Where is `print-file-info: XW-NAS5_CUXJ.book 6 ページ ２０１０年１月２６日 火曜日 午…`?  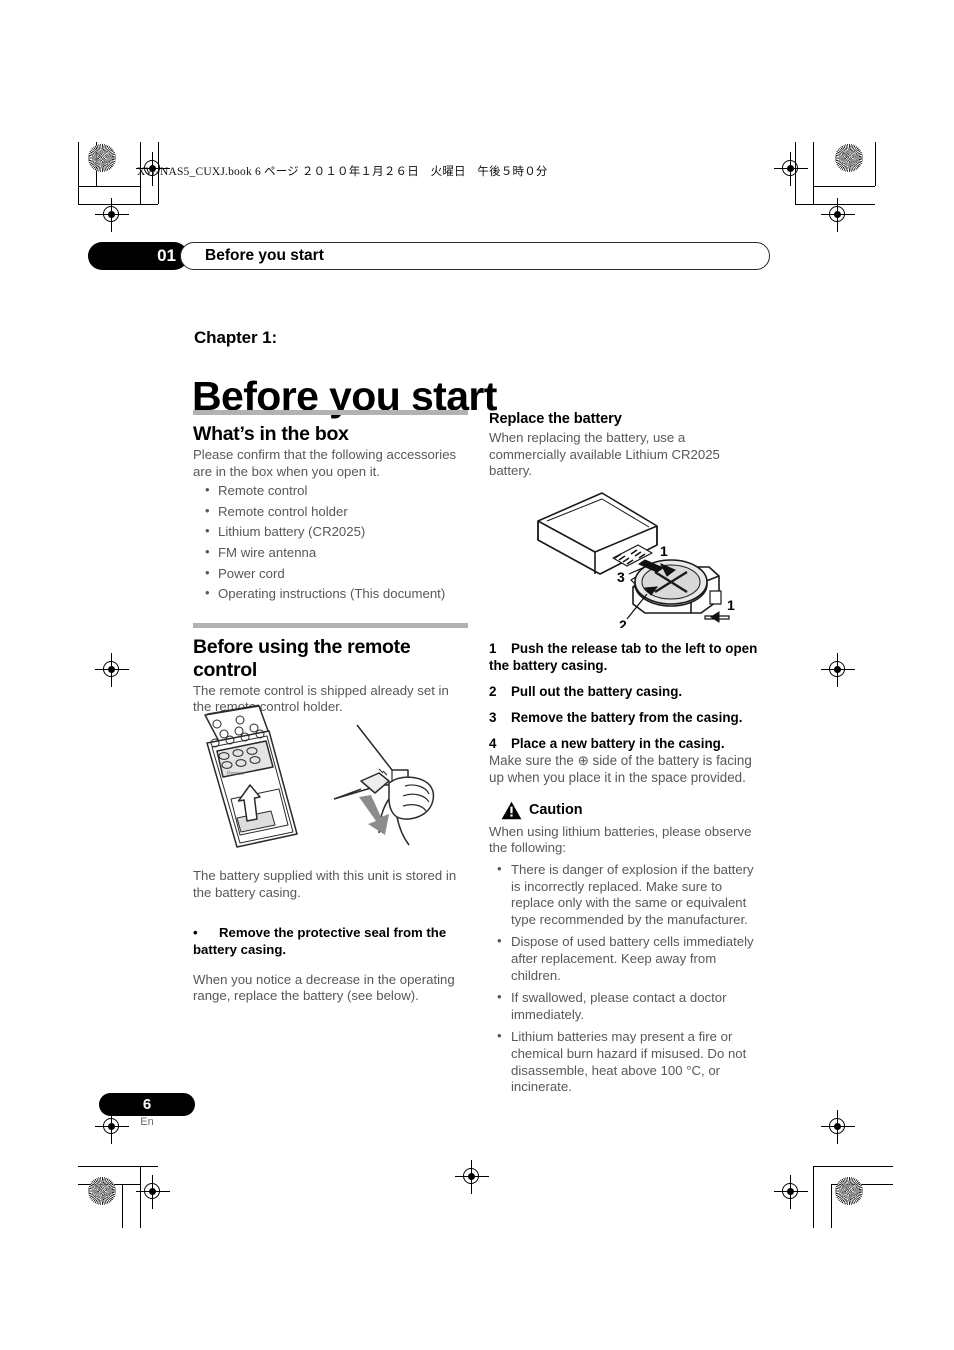
print-file-info: XW-NAS5_CUXJ.book 6 ページ ２０１０年１月２６日 火曜日 午… is located at coordinates (342, 172).